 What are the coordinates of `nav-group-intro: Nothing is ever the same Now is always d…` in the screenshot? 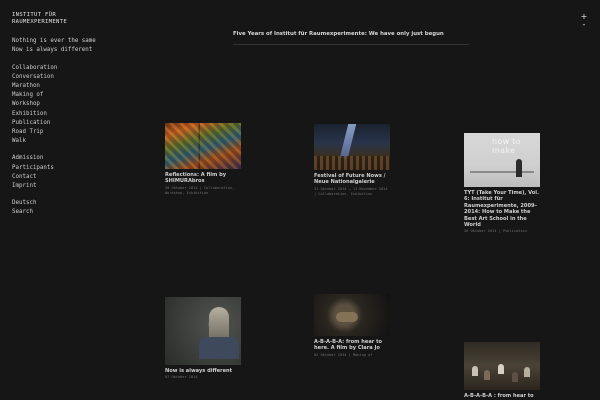 It's located at (87, 46).